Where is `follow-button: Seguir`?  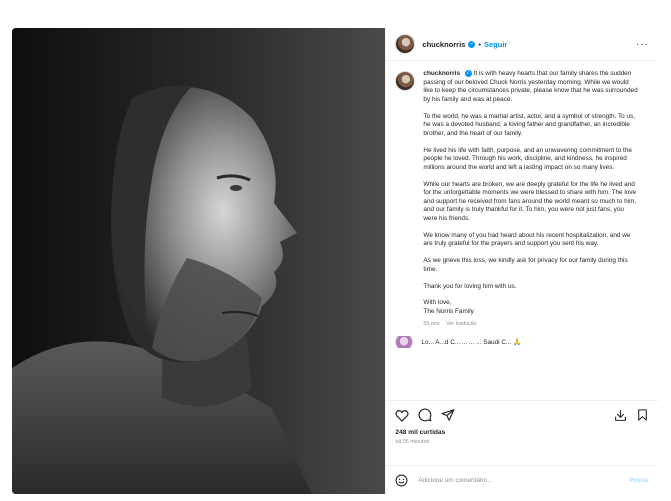 follow-button: Seguir is located at coordinates (495, 44).